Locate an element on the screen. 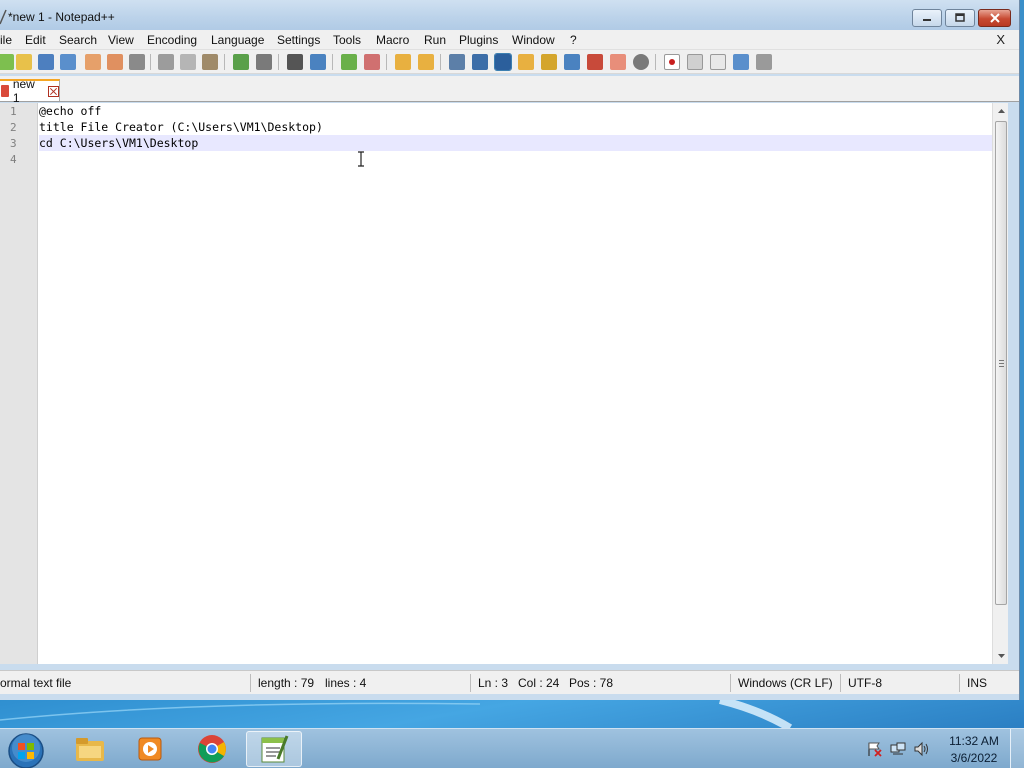  menu-view: View is located at coordinates (121, 40).